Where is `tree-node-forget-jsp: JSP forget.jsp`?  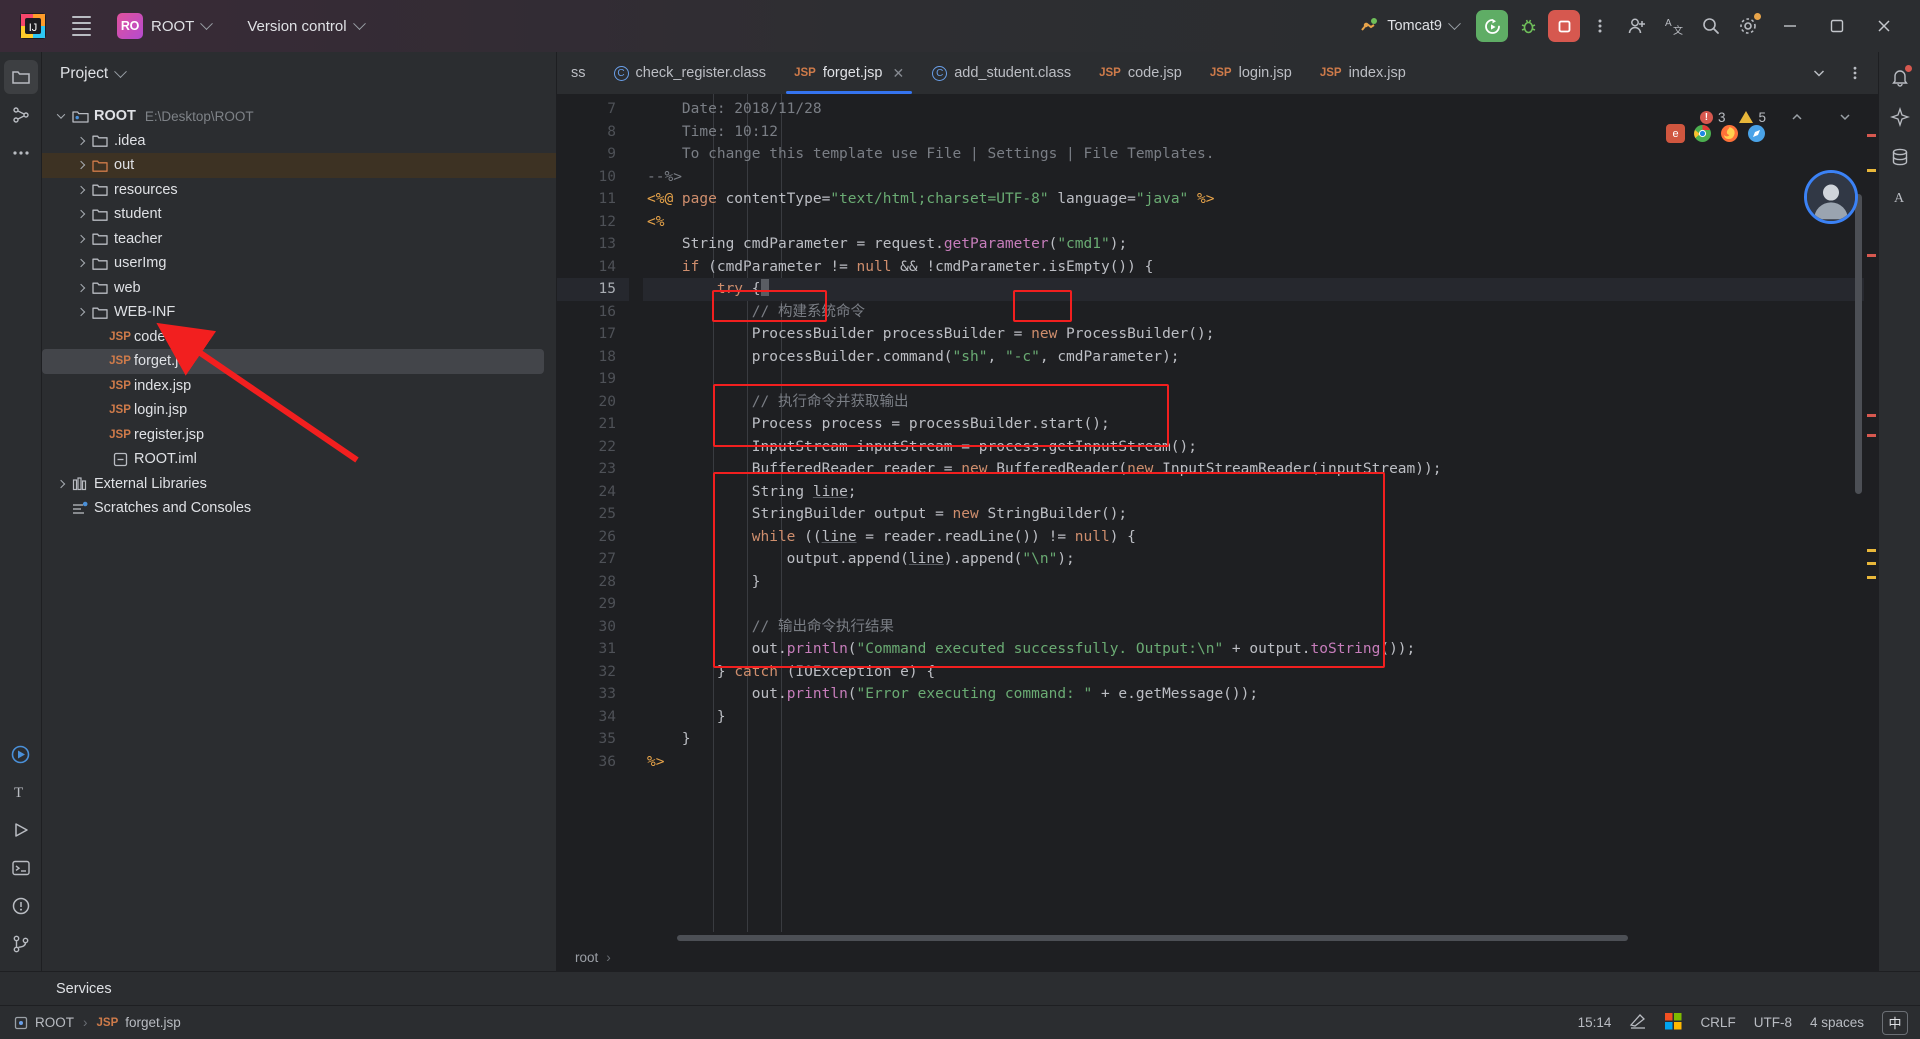 tree-node-forget-jsp: JSP forget.jsp is located at coordinates (293, 361).